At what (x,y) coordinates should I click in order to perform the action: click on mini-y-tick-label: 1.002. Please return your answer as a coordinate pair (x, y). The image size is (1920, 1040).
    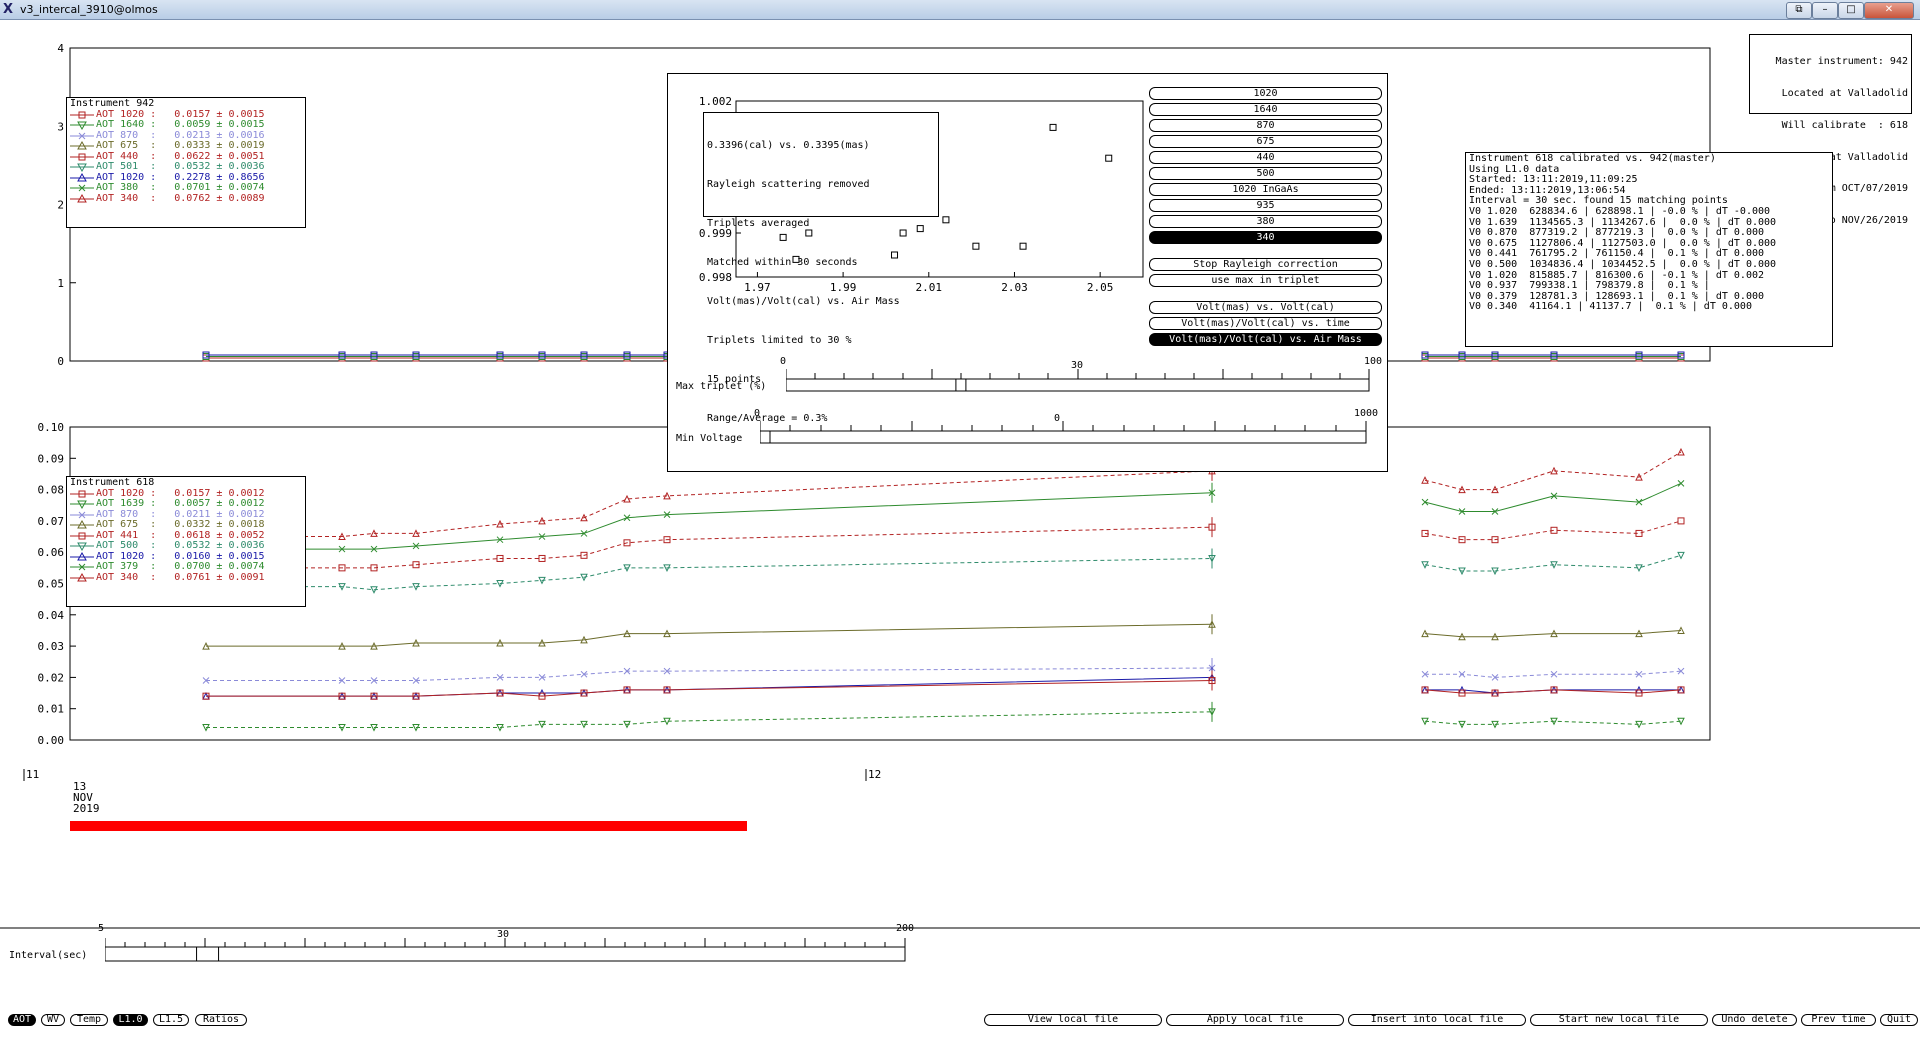
    Looking at the image, I should click on (715, 101).